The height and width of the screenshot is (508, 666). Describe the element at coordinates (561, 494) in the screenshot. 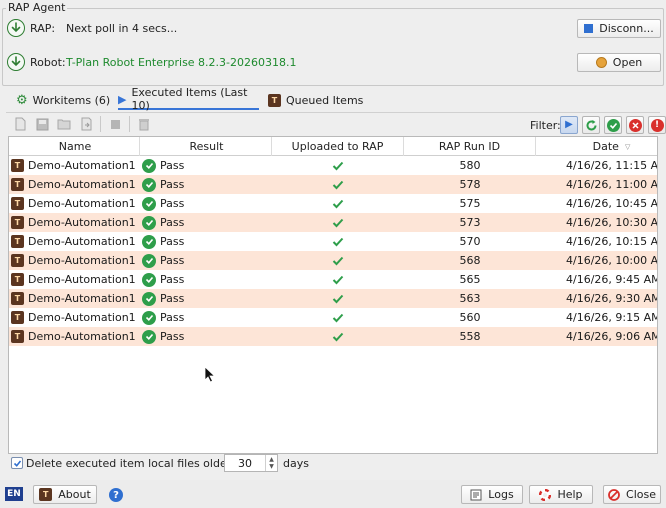

I see `help-button: Help` at that location.